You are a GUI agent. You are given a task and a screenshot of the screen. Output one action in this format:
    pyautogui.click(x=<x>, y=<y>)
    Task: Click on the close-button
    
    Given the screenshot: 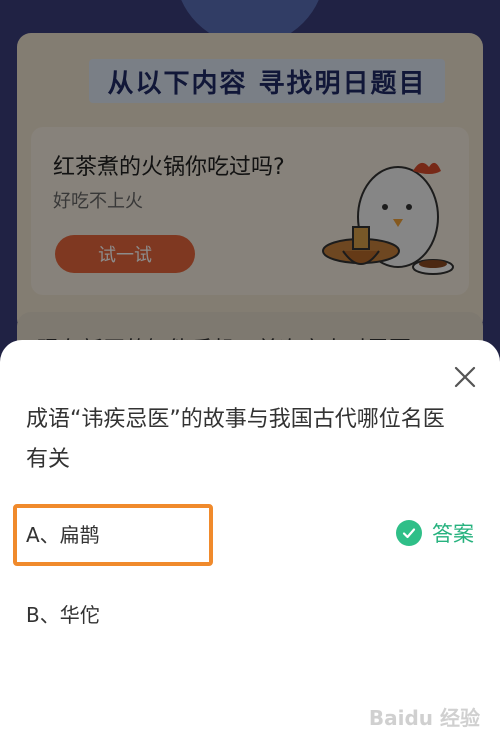 What is the action you would take?
    pyautogui.click(x=465, y=377)
    